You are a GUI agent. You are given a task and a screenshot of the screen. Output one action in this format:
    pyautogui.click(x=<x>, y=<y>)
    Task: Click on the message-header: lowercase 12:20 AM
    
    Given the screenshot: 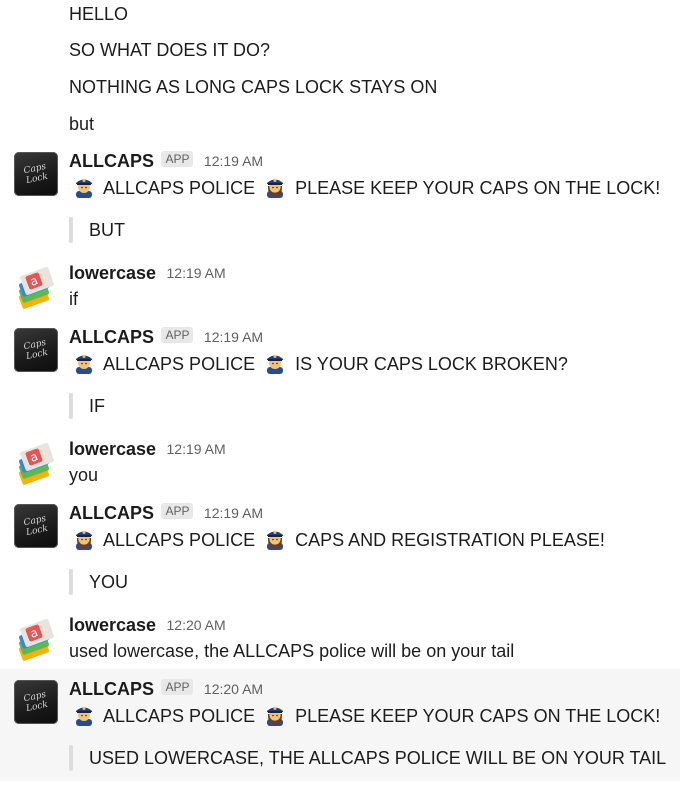 What is the action you would take?
    pyautogui.click(x=147, y=625)
    